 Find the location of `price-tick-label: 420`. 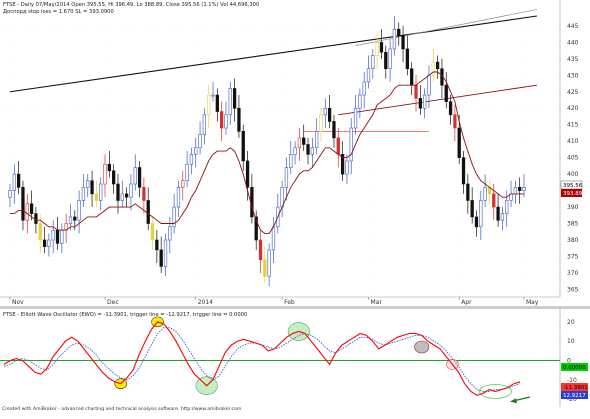

price-tick-label: 420 is located at coordinates (573, 108).